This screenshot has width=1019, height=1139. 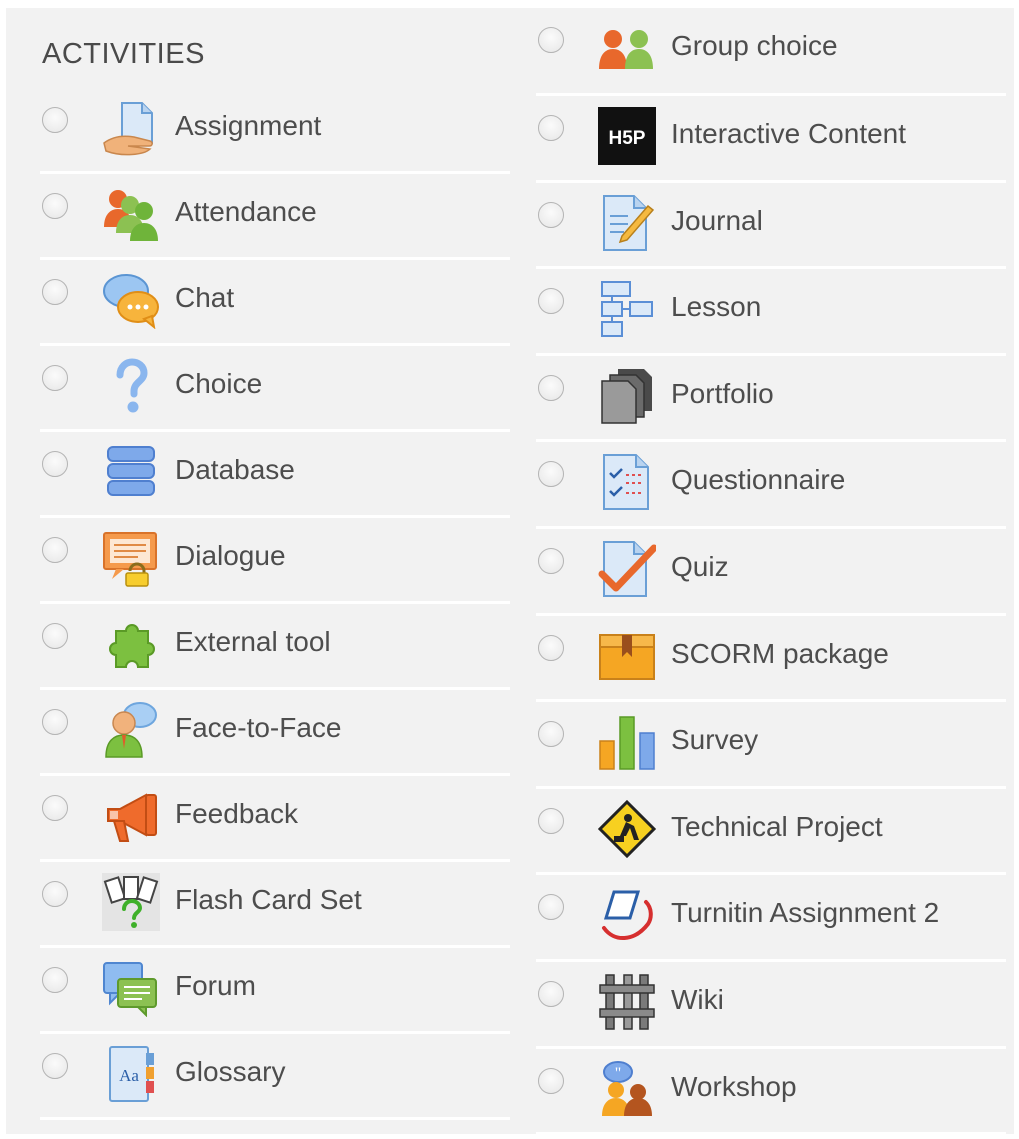 I want to click on activity-label: Face-to-Face, so click(x=258, y=727).